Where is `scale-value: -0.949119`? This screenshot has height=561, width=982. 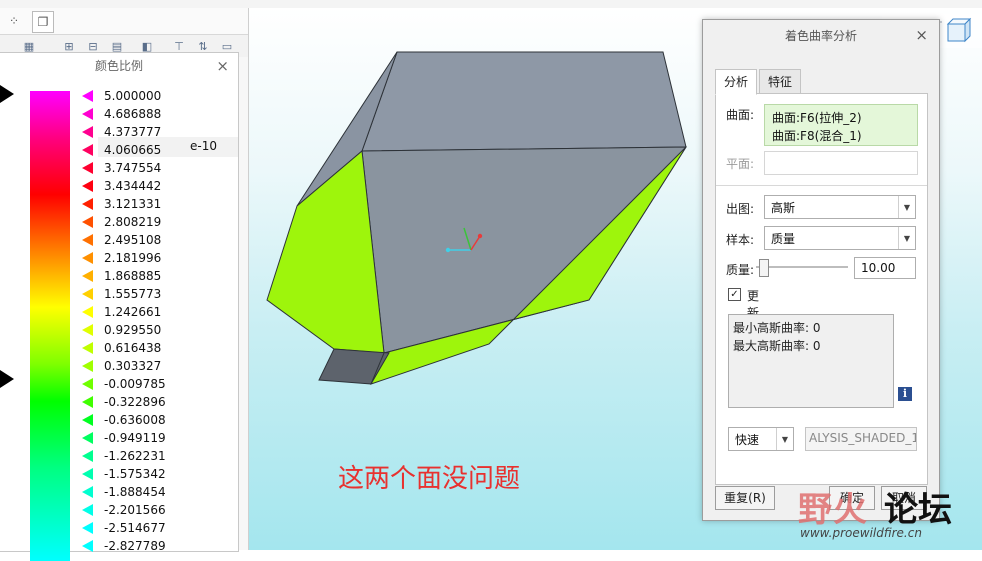
scale-value: -0.949119 is located at coordinates (135, 438).